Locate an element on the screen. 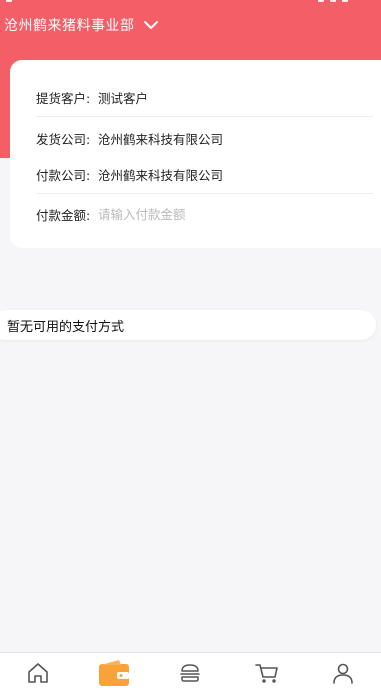  customer-value: 测试客户 is located at coordinates (123, 98).